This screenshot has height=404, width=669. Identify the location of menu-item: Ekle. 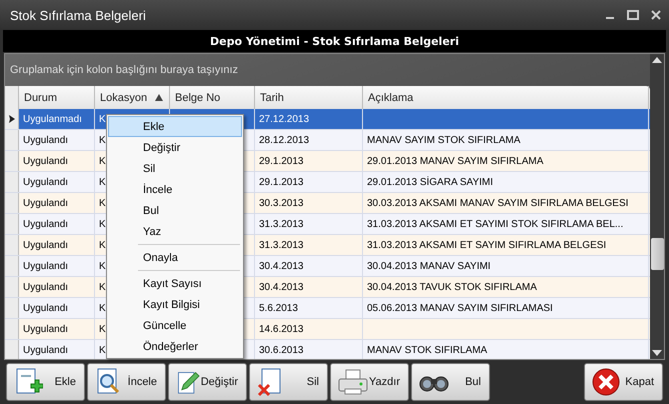
(175, 126).